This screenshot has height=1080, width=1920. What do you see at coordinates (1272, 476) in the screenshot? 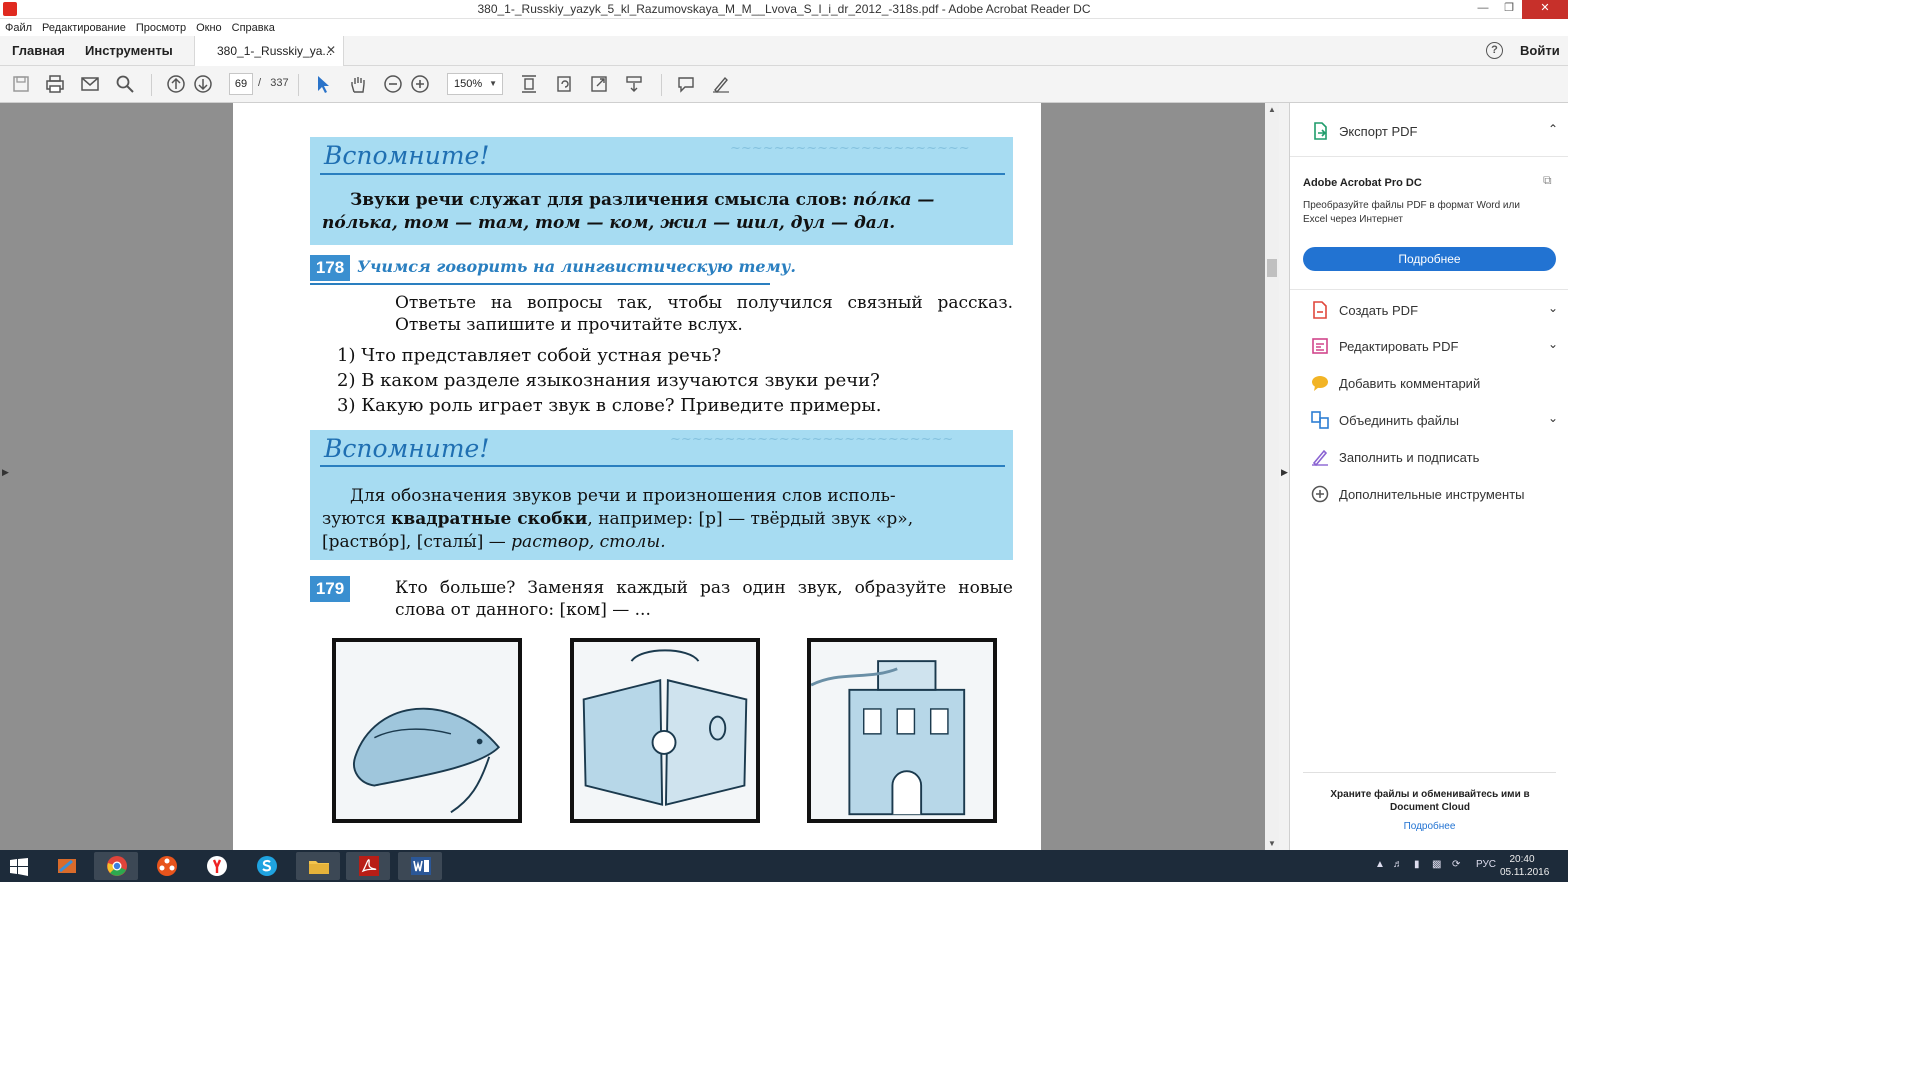
I see `vertical-scrollbar: ▲ ▼` at bounding box center [1272, 476].